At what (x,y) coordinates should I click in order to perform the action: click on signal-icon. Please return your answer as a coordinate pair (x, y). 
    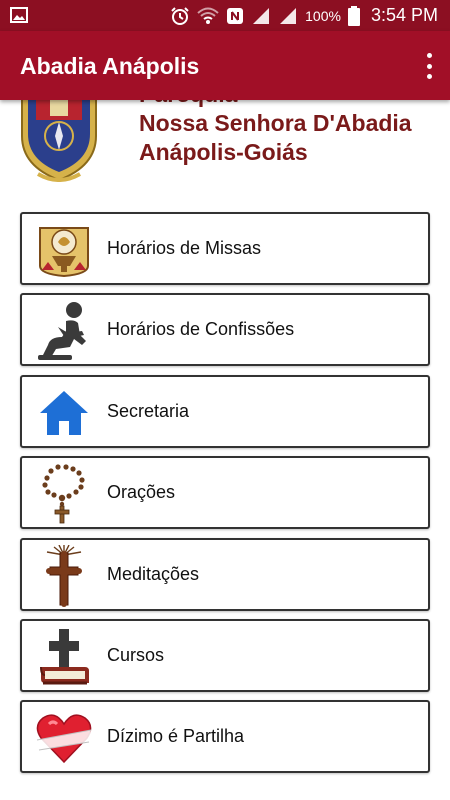
    Looking at the image, I should click on (261, 15).